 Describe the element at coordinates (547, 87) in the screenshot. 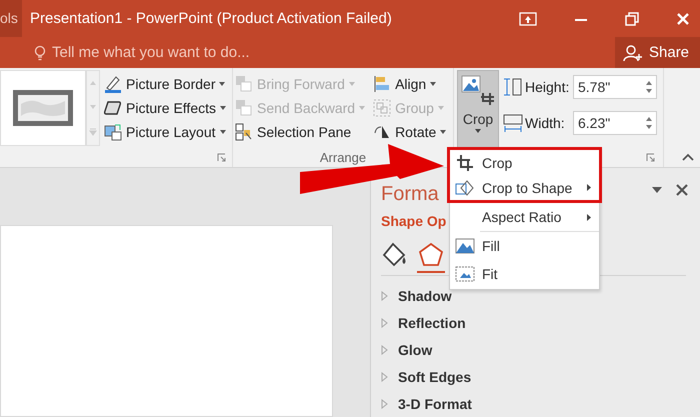

I see `field-label: Height:` at that location.